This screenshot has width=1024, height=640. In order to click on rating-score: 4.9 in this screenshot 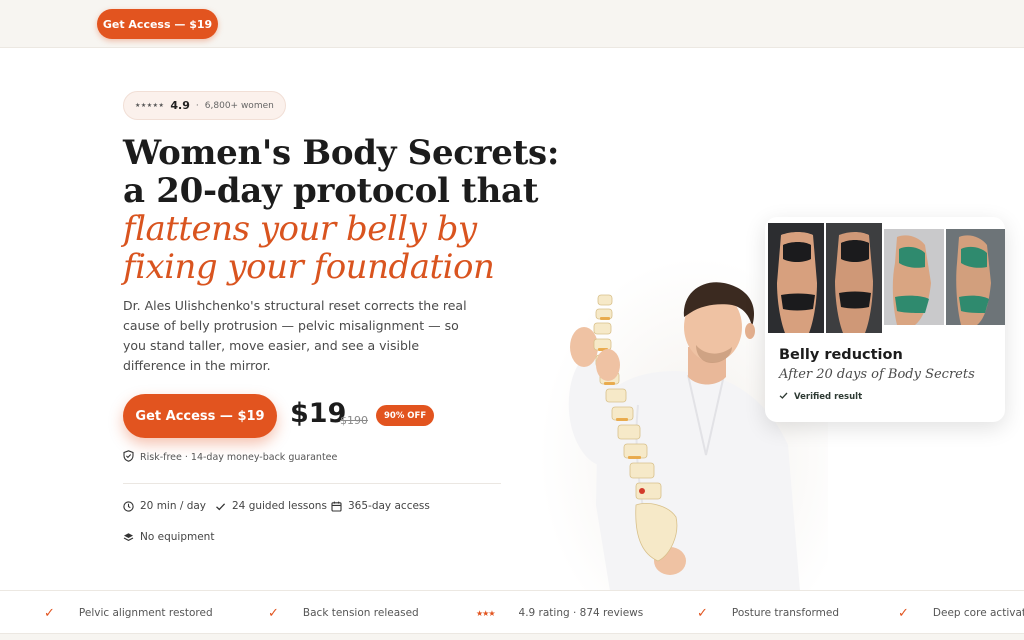, I will do `click(180, 105)`.